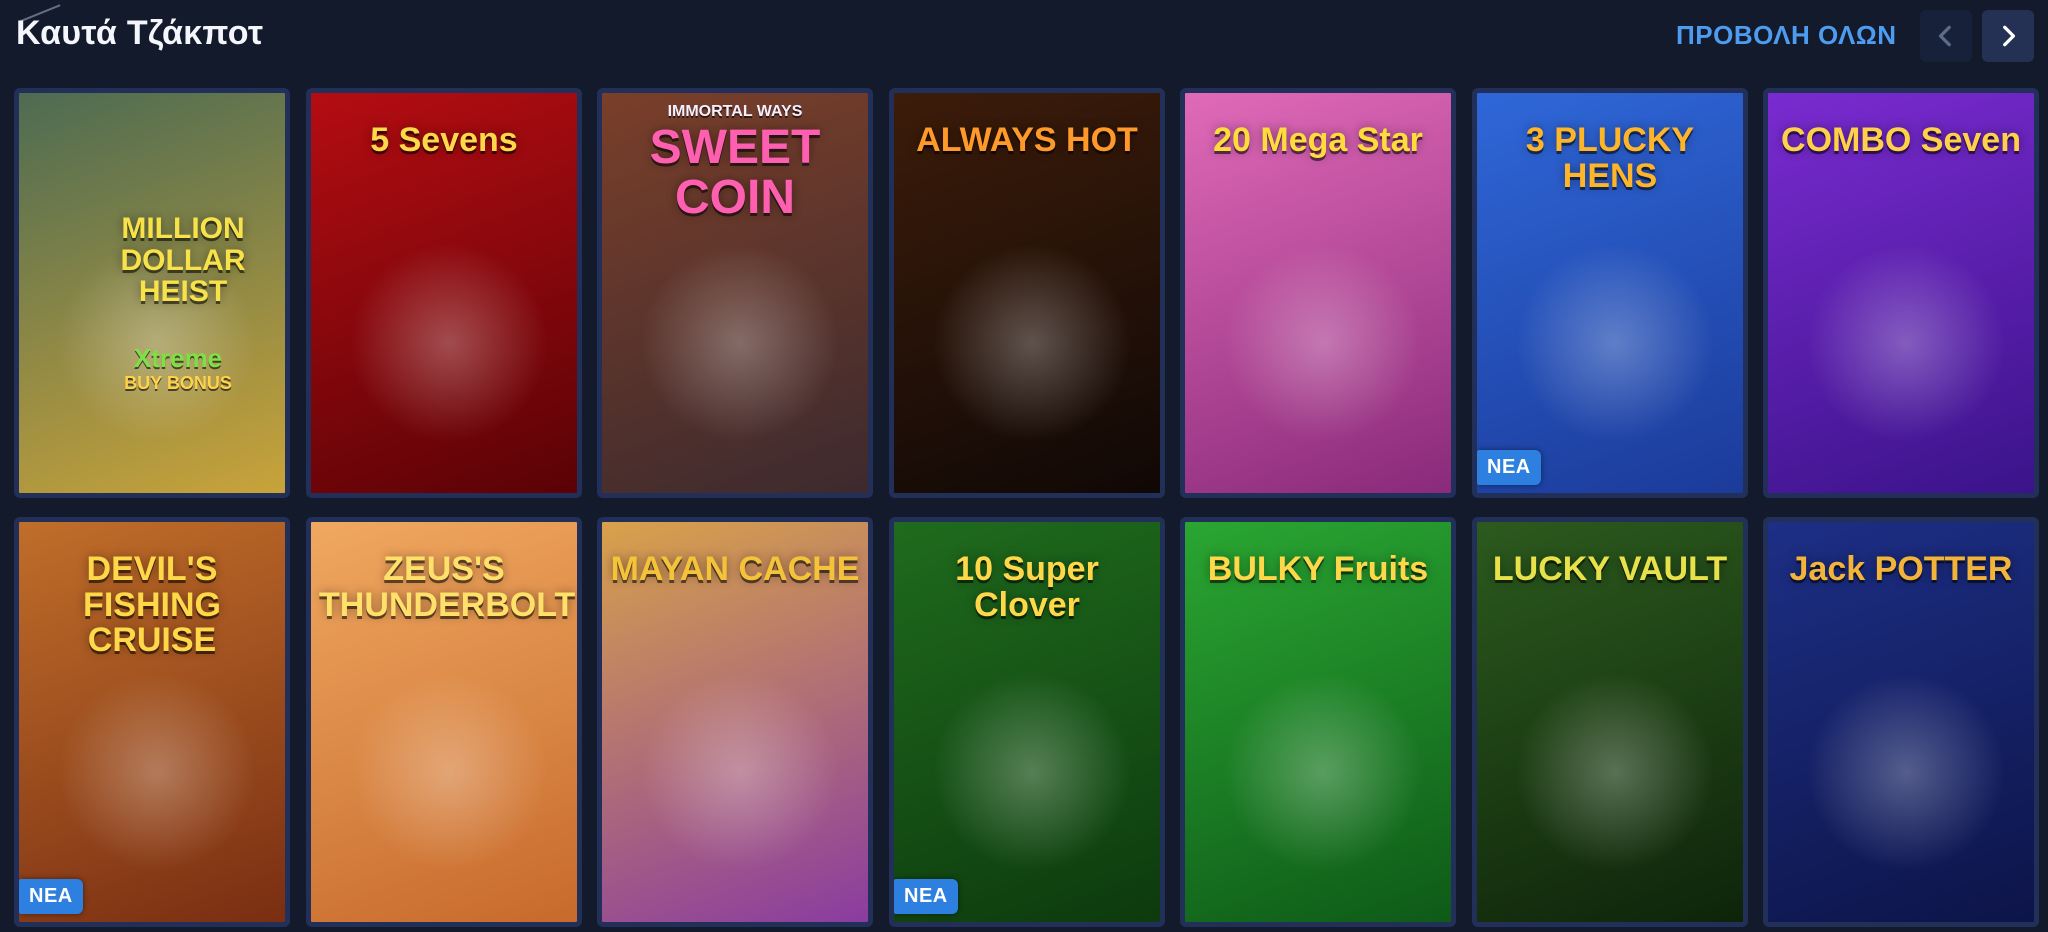 Image resolution: width=2048 pixels, height=932 pixels. I want to click on game-tile: BULKY Fruits, so click(1318, 722).